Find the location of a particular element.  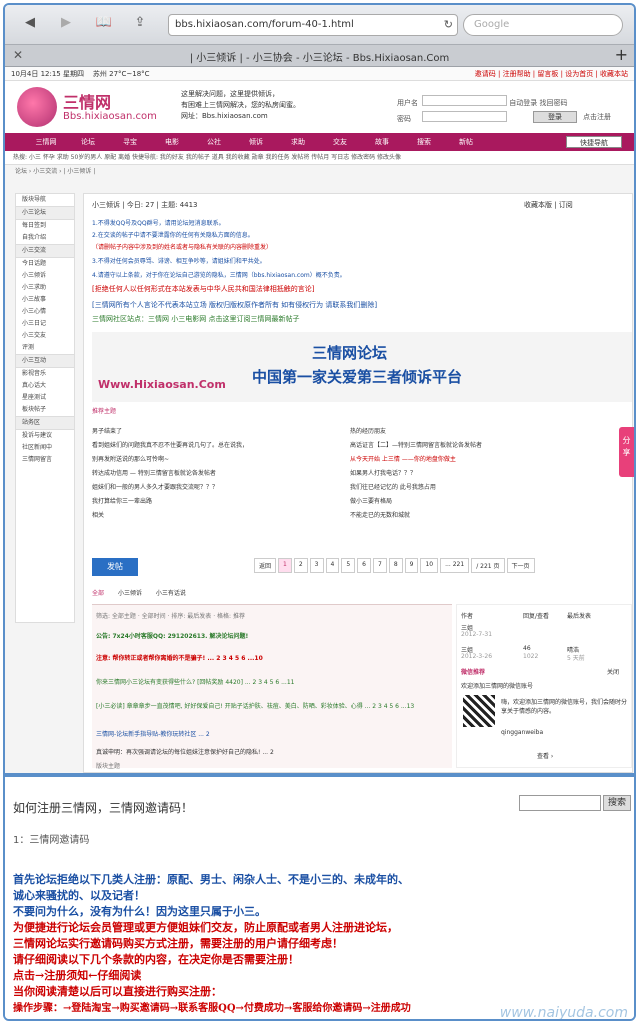

post-button: 发帖 is located at coordinates (115, 567).